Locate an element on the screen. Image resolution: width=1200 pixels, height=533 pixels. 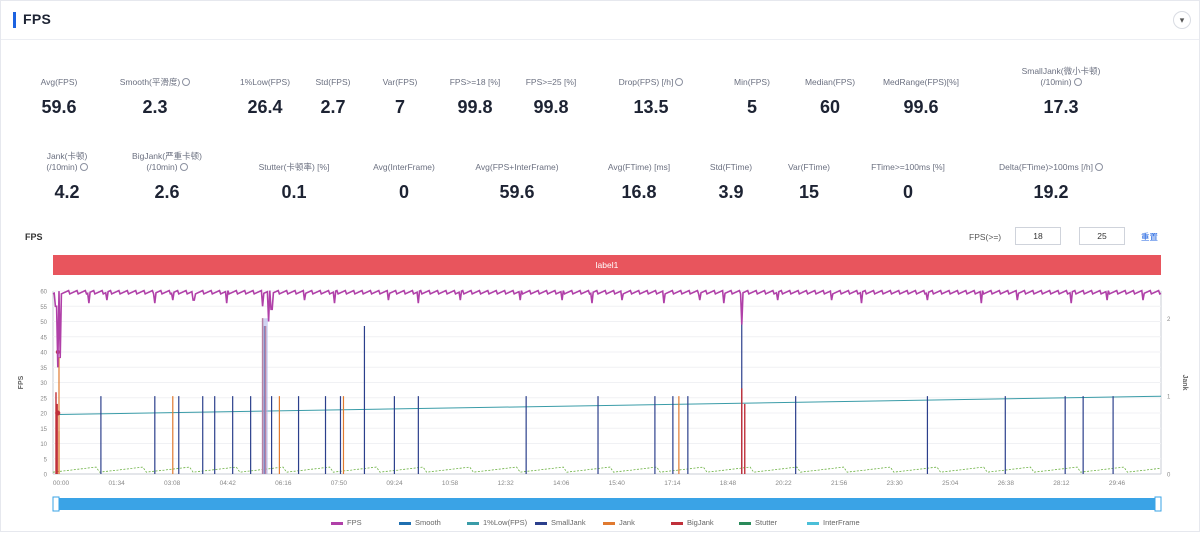
y2-tick-label: 1 is located at coordinates (1169, 398).